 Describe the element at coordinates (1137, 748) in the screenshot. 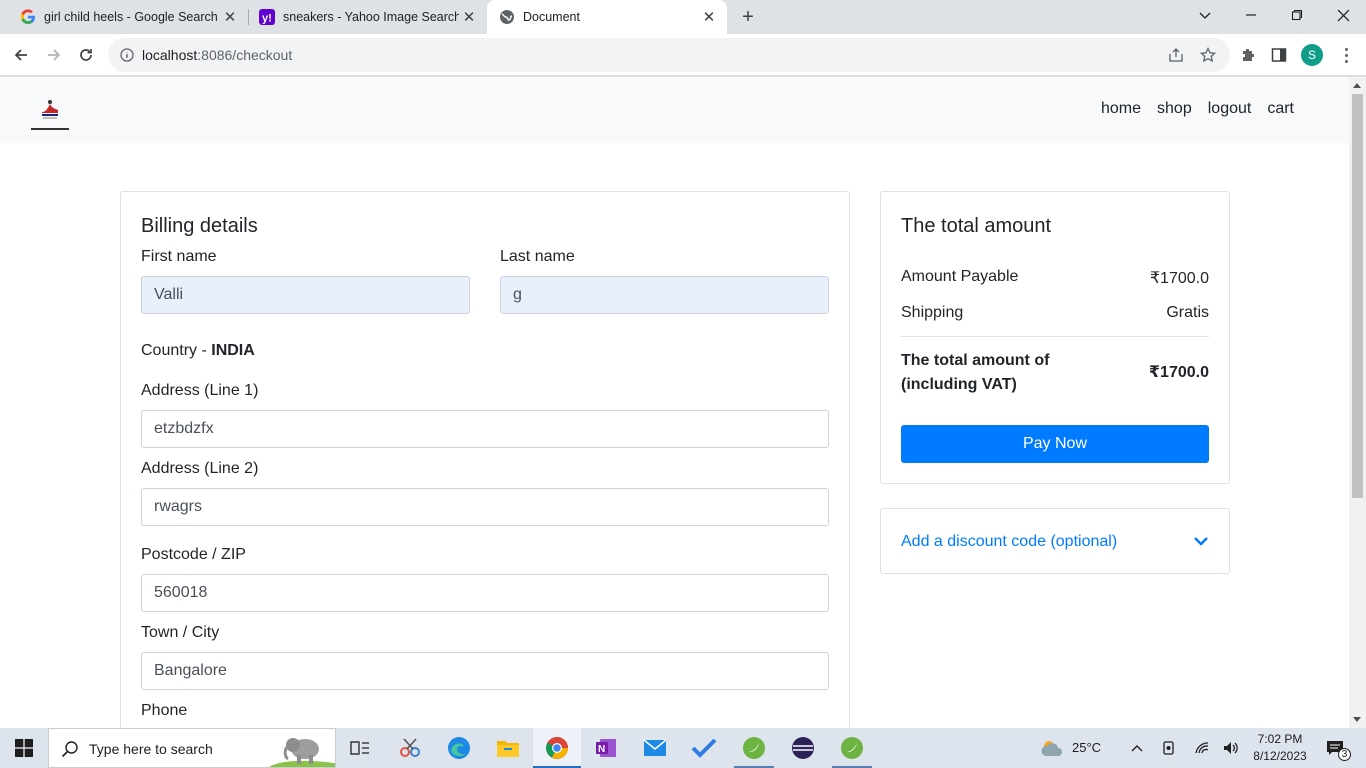

I see `chevron-up-icon` at that location.